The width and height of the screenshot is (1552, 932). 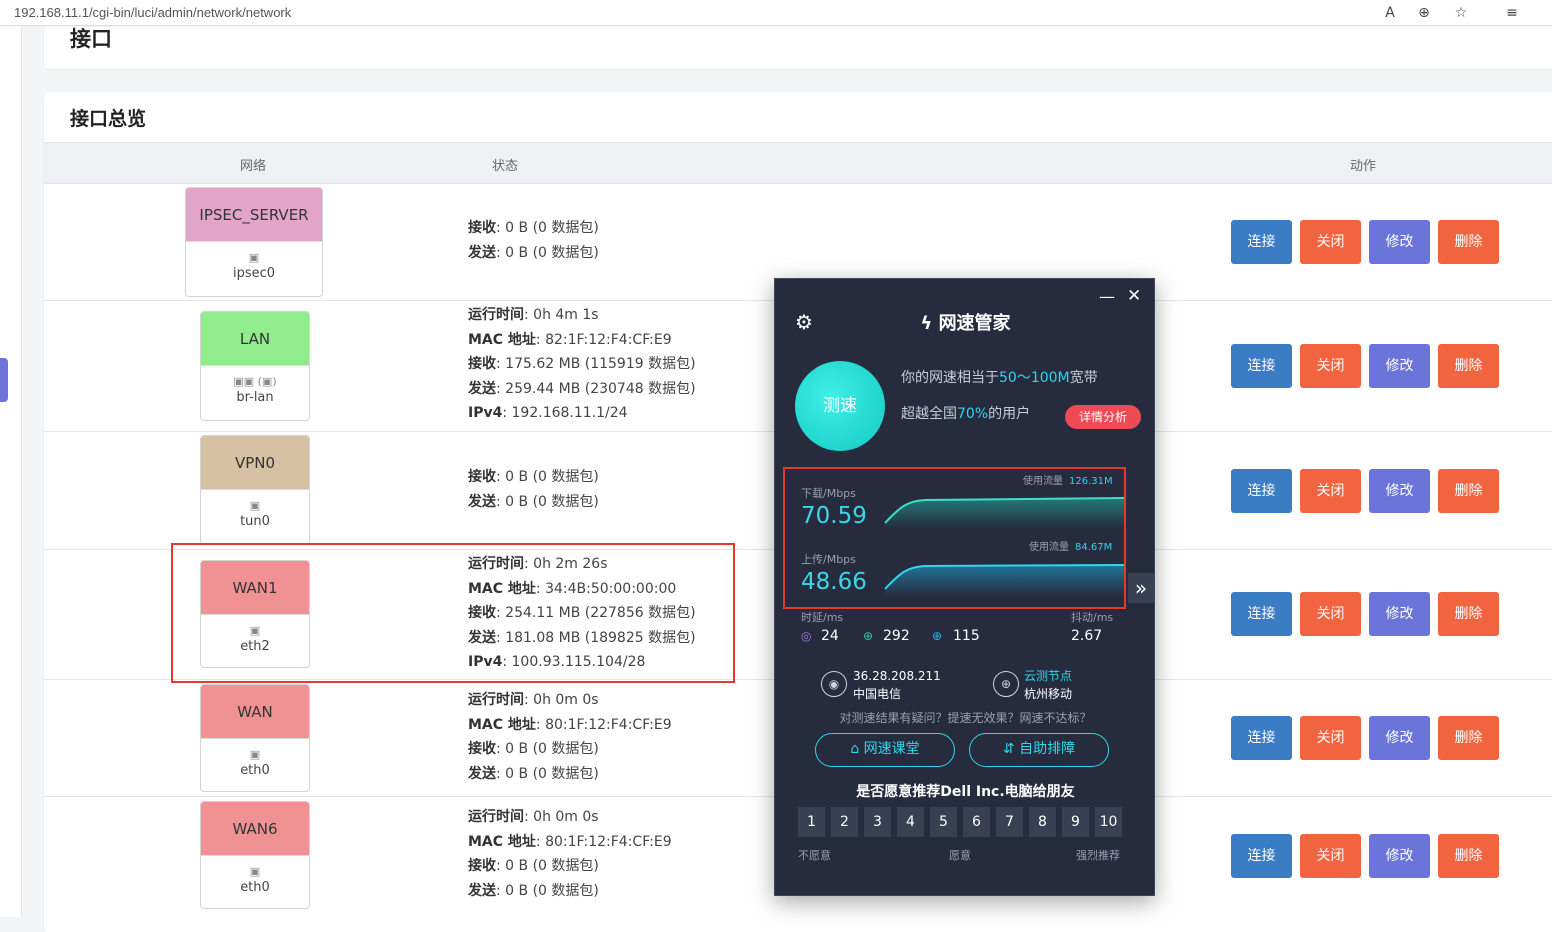 I want to click on favorites-icon: ≡, so click(x=1512, y=13).